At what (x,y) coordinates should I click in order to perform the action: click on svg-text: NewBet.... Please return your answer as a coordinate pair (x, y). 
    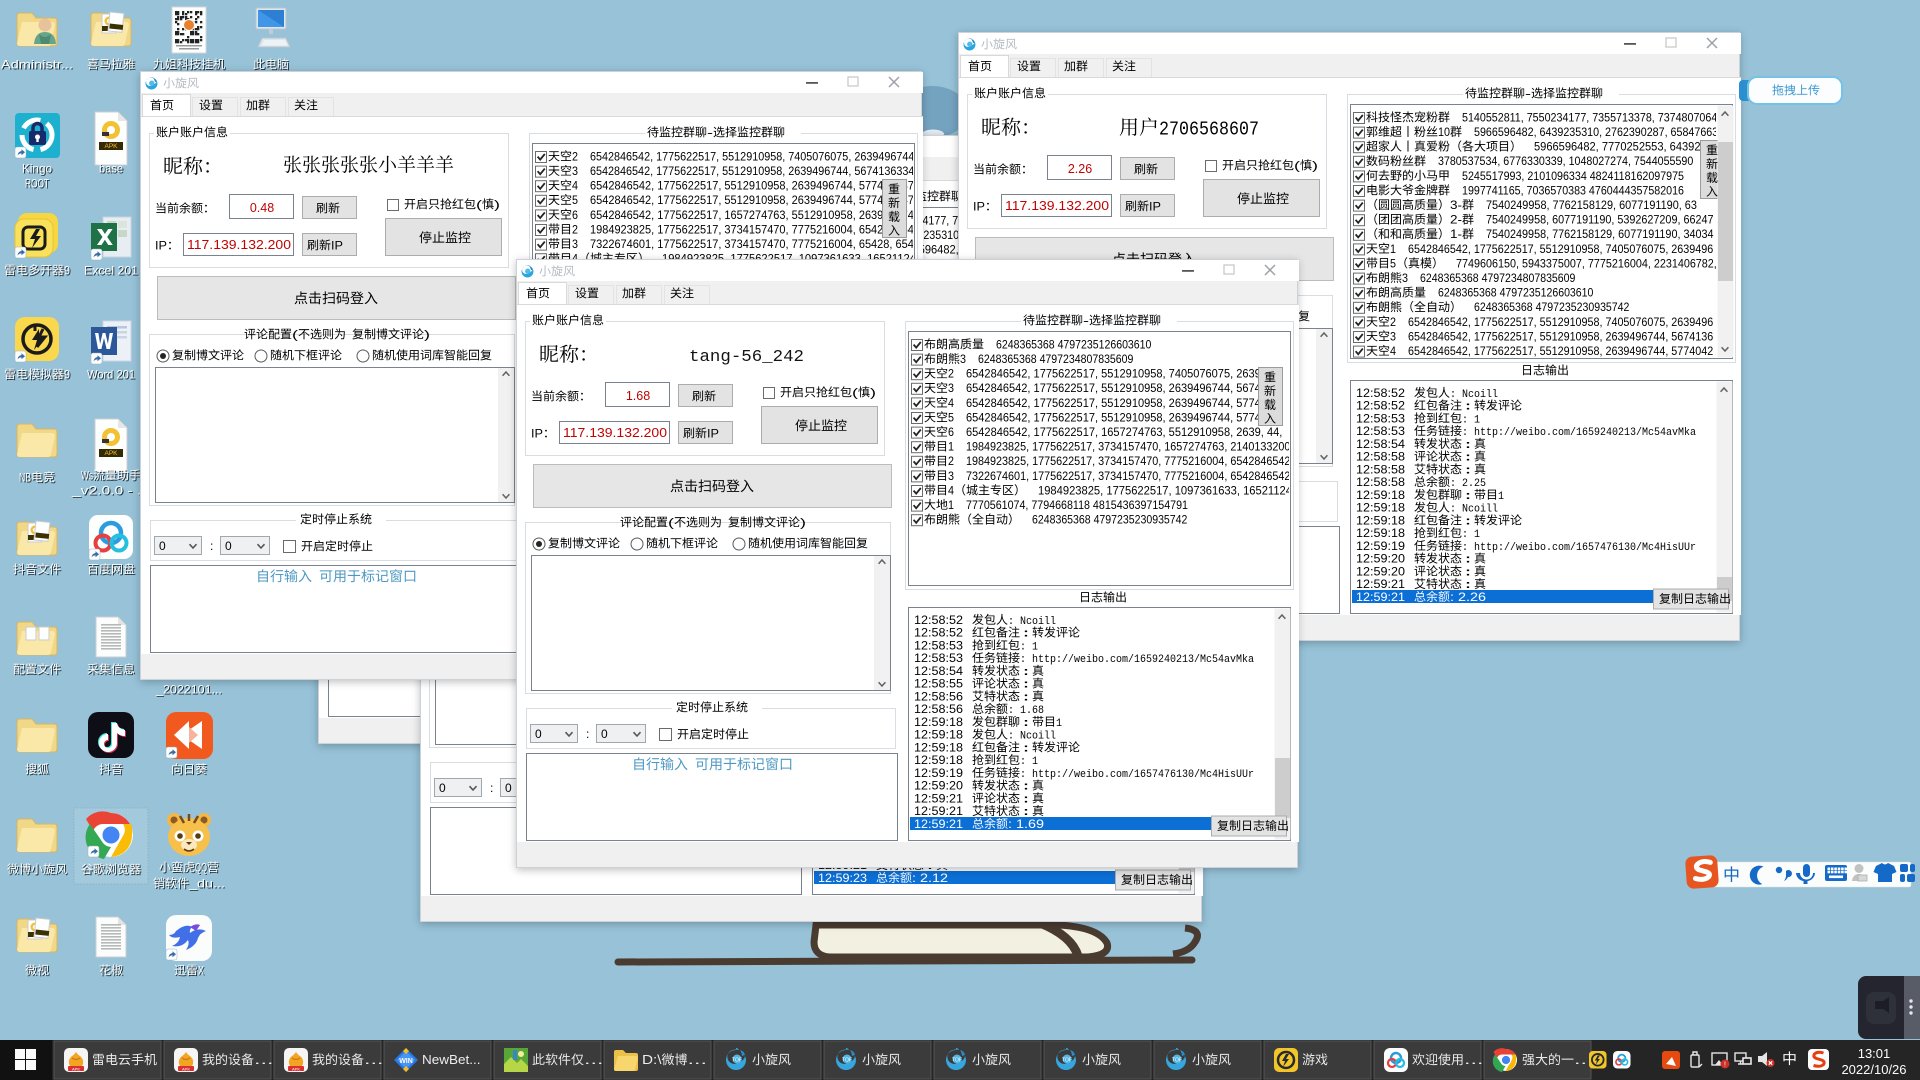
    Looking at the image, I should click on (451, 1059).